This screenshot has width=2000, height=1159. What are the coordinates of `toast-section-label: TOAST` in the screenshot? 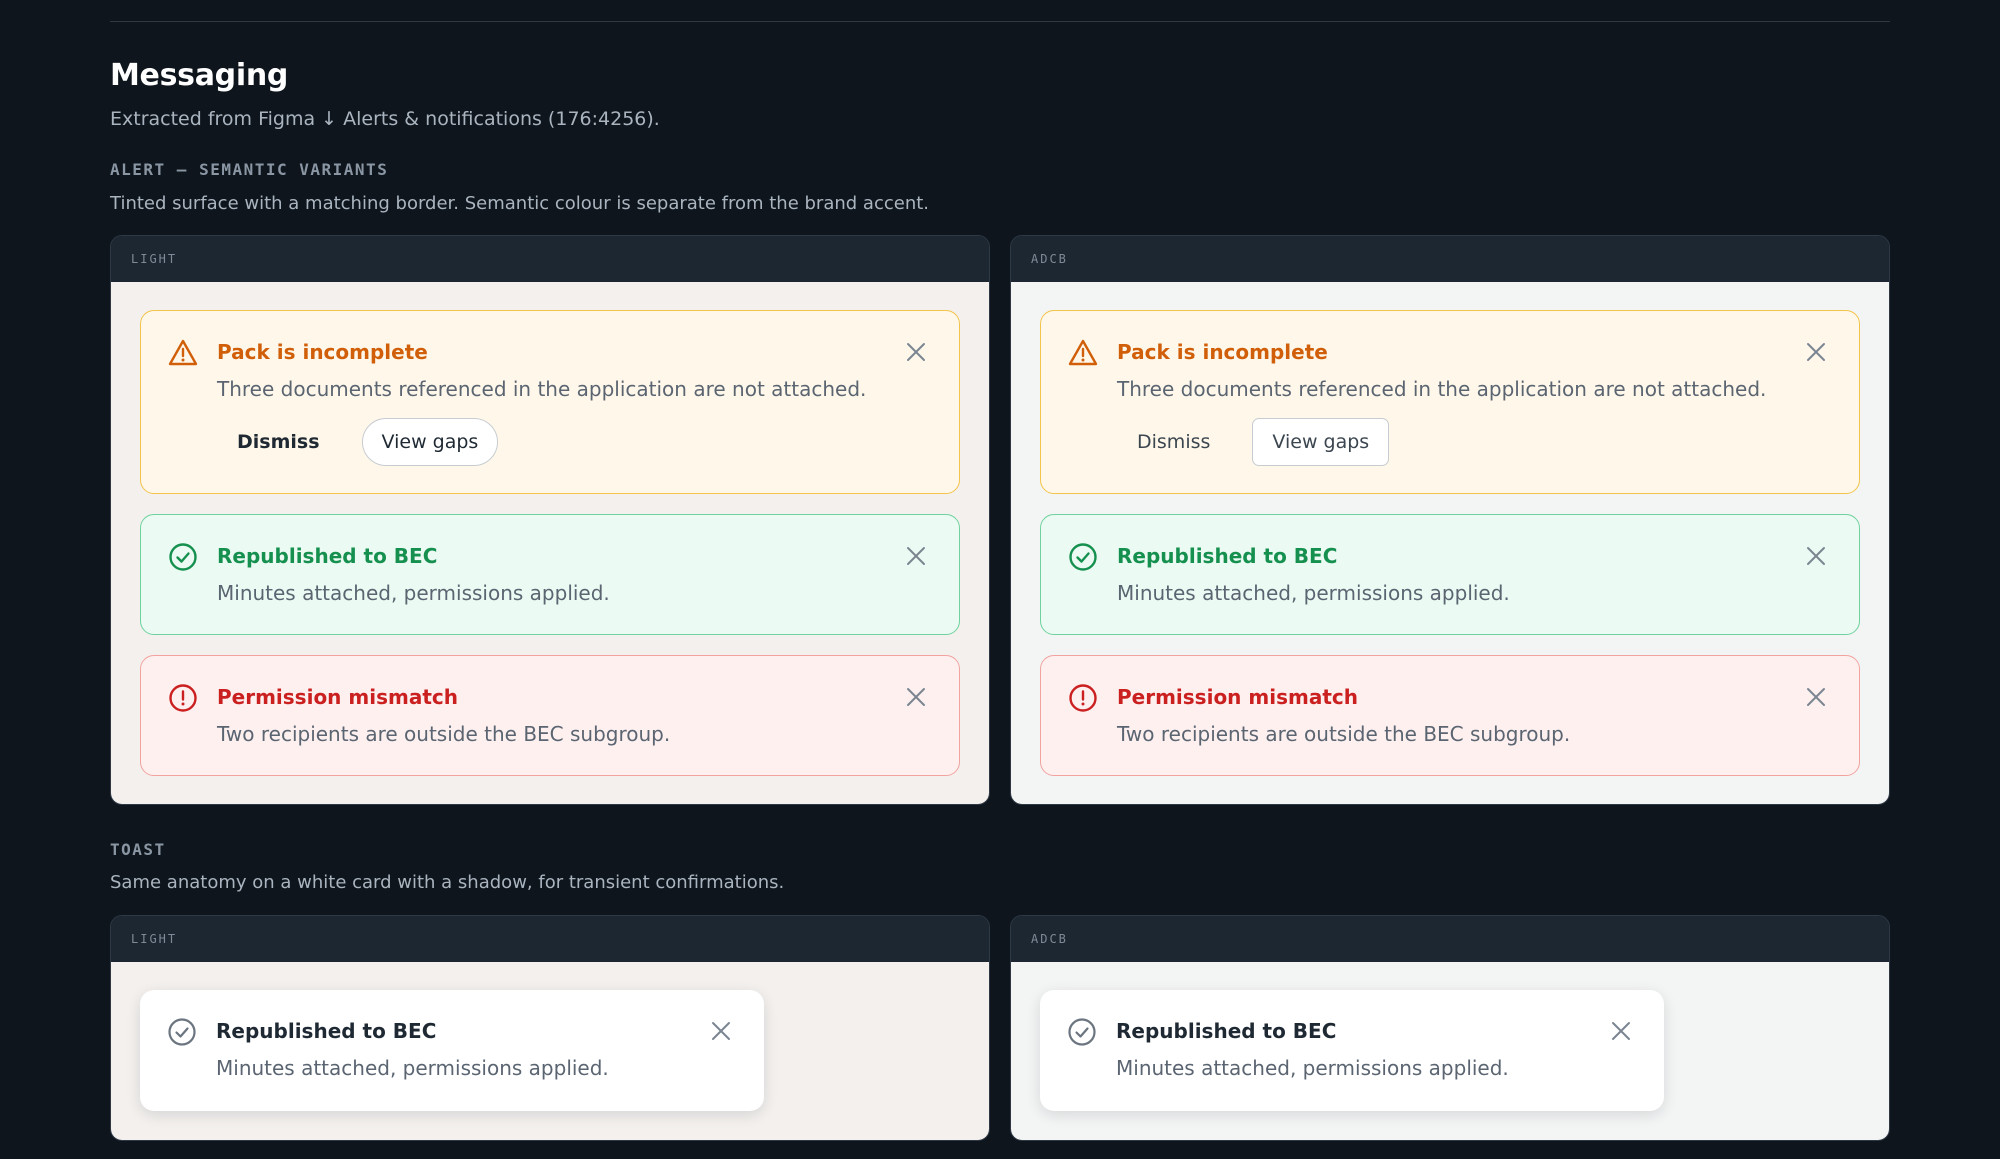 It's located at (138, 849).